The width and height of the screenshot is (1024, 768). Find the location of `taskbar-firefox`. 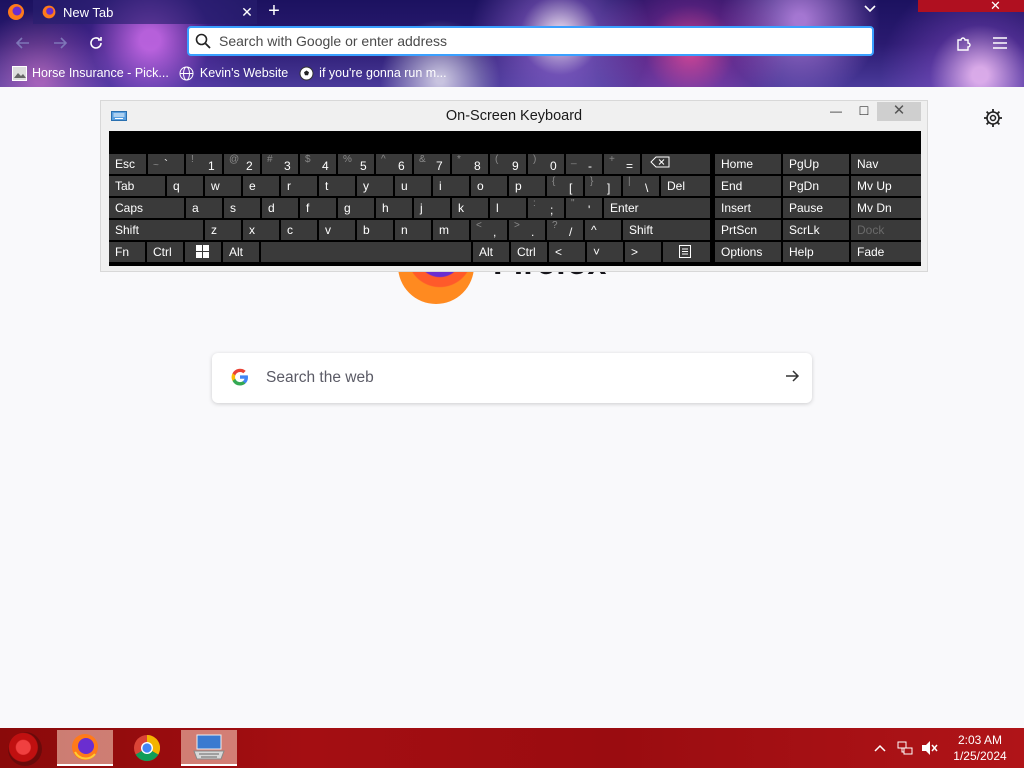

taskbar-firefox is located at coordinates (85, 748).